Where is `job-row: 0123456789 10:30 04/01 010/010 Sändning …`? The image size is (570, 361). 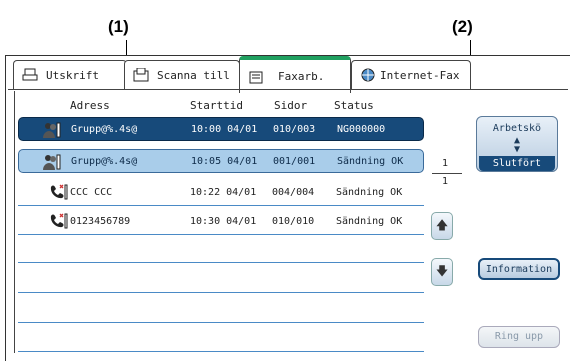 job-row: 0123456789 10:30 04/01 010/010 Sändning … is located at coordinates (221, 221).